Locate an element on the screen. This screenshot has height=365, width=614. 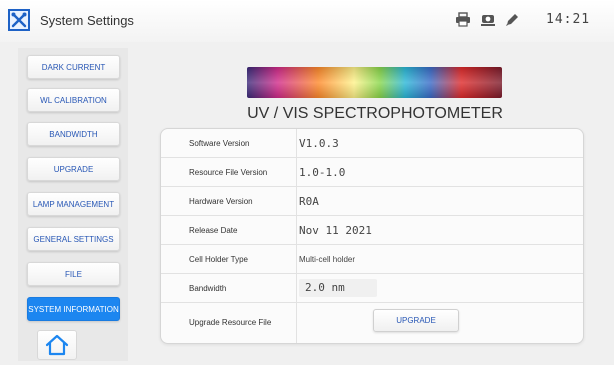
home-icon is located at coordinates (57, 345).